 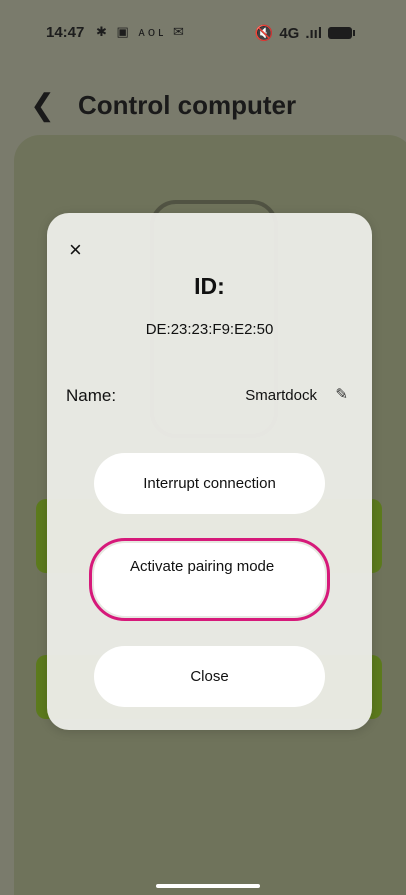 I want to click on name-value: Smartdock, so click(x=281, y=395).